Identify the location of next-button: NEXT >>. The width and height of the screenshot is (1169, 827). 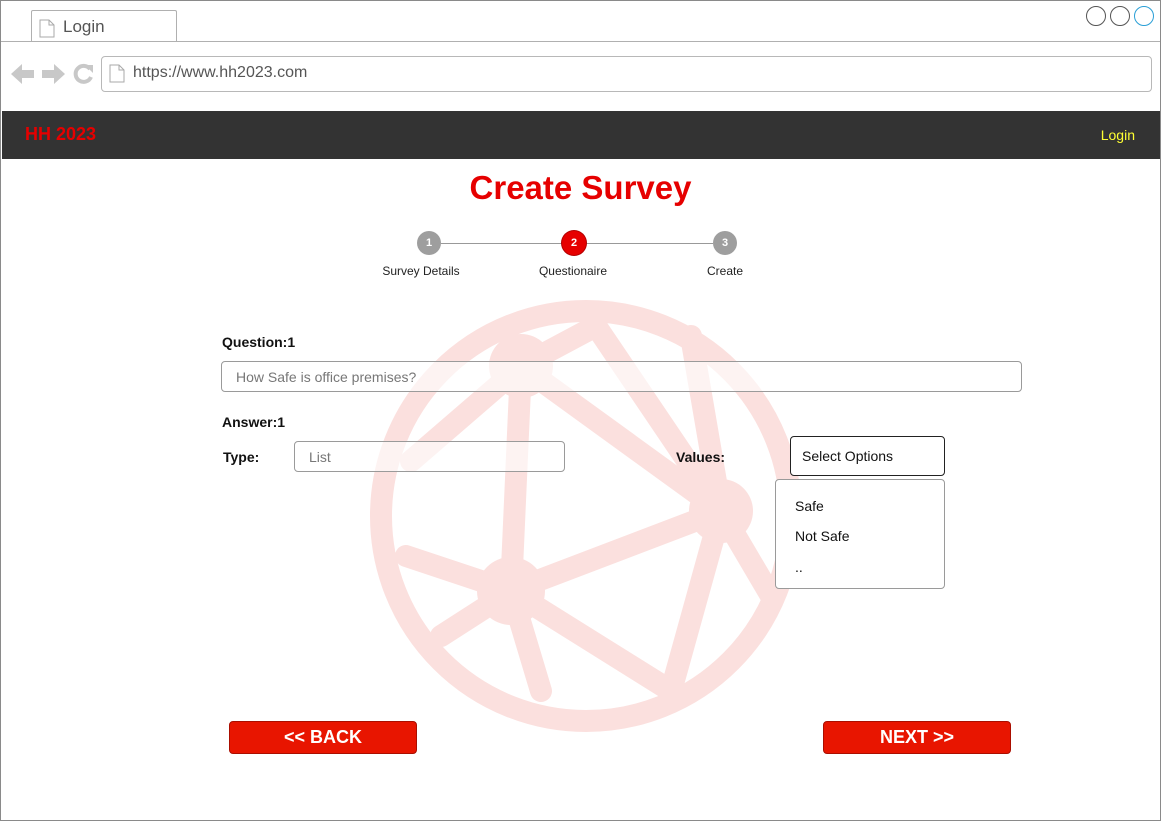
(917, 737).